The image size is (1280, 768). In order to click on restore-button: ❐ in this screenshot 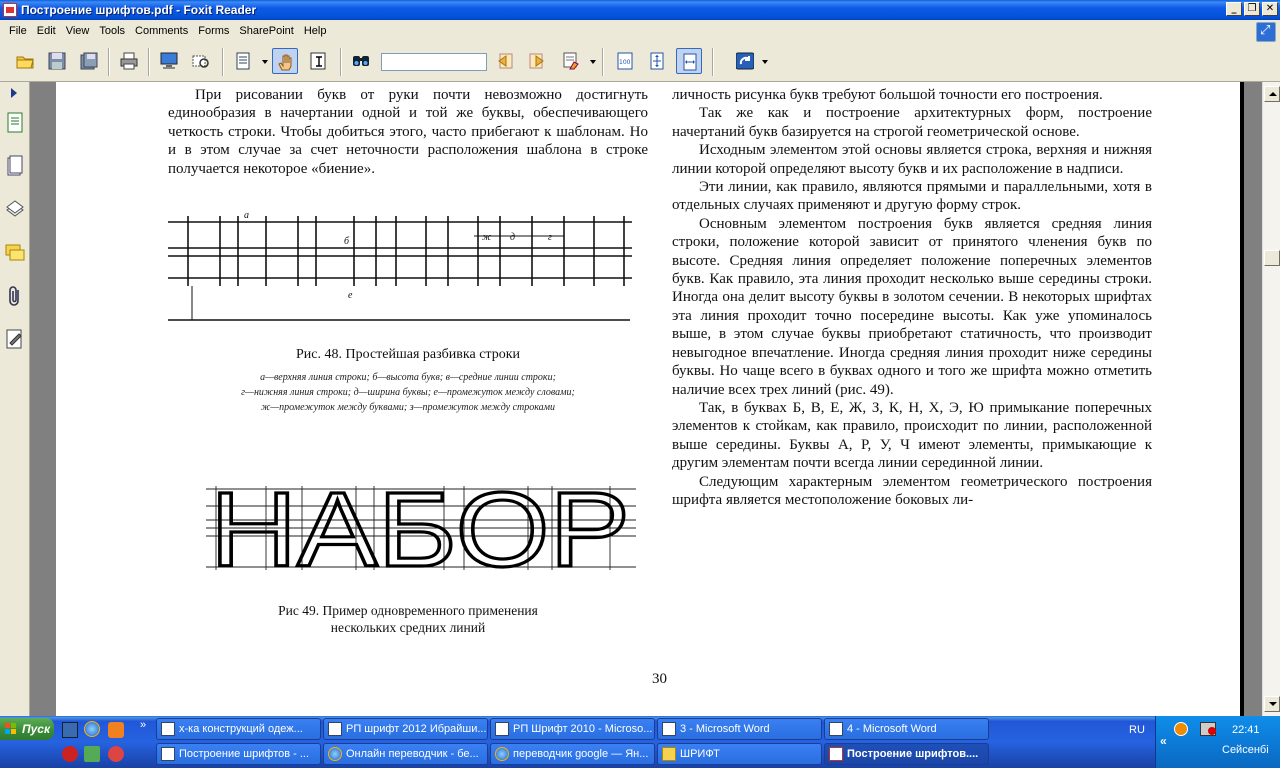, I will do `click(1252, 9)`.